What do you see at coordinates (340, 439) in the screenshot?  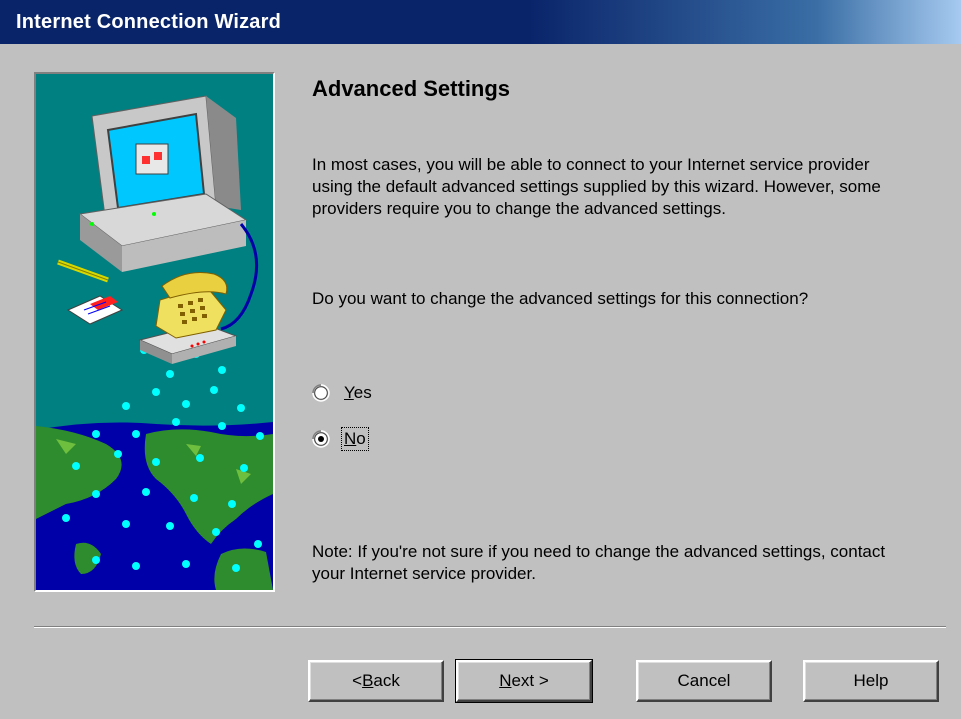 I see `radio-option-no: No` at bounding box center [340, 439].